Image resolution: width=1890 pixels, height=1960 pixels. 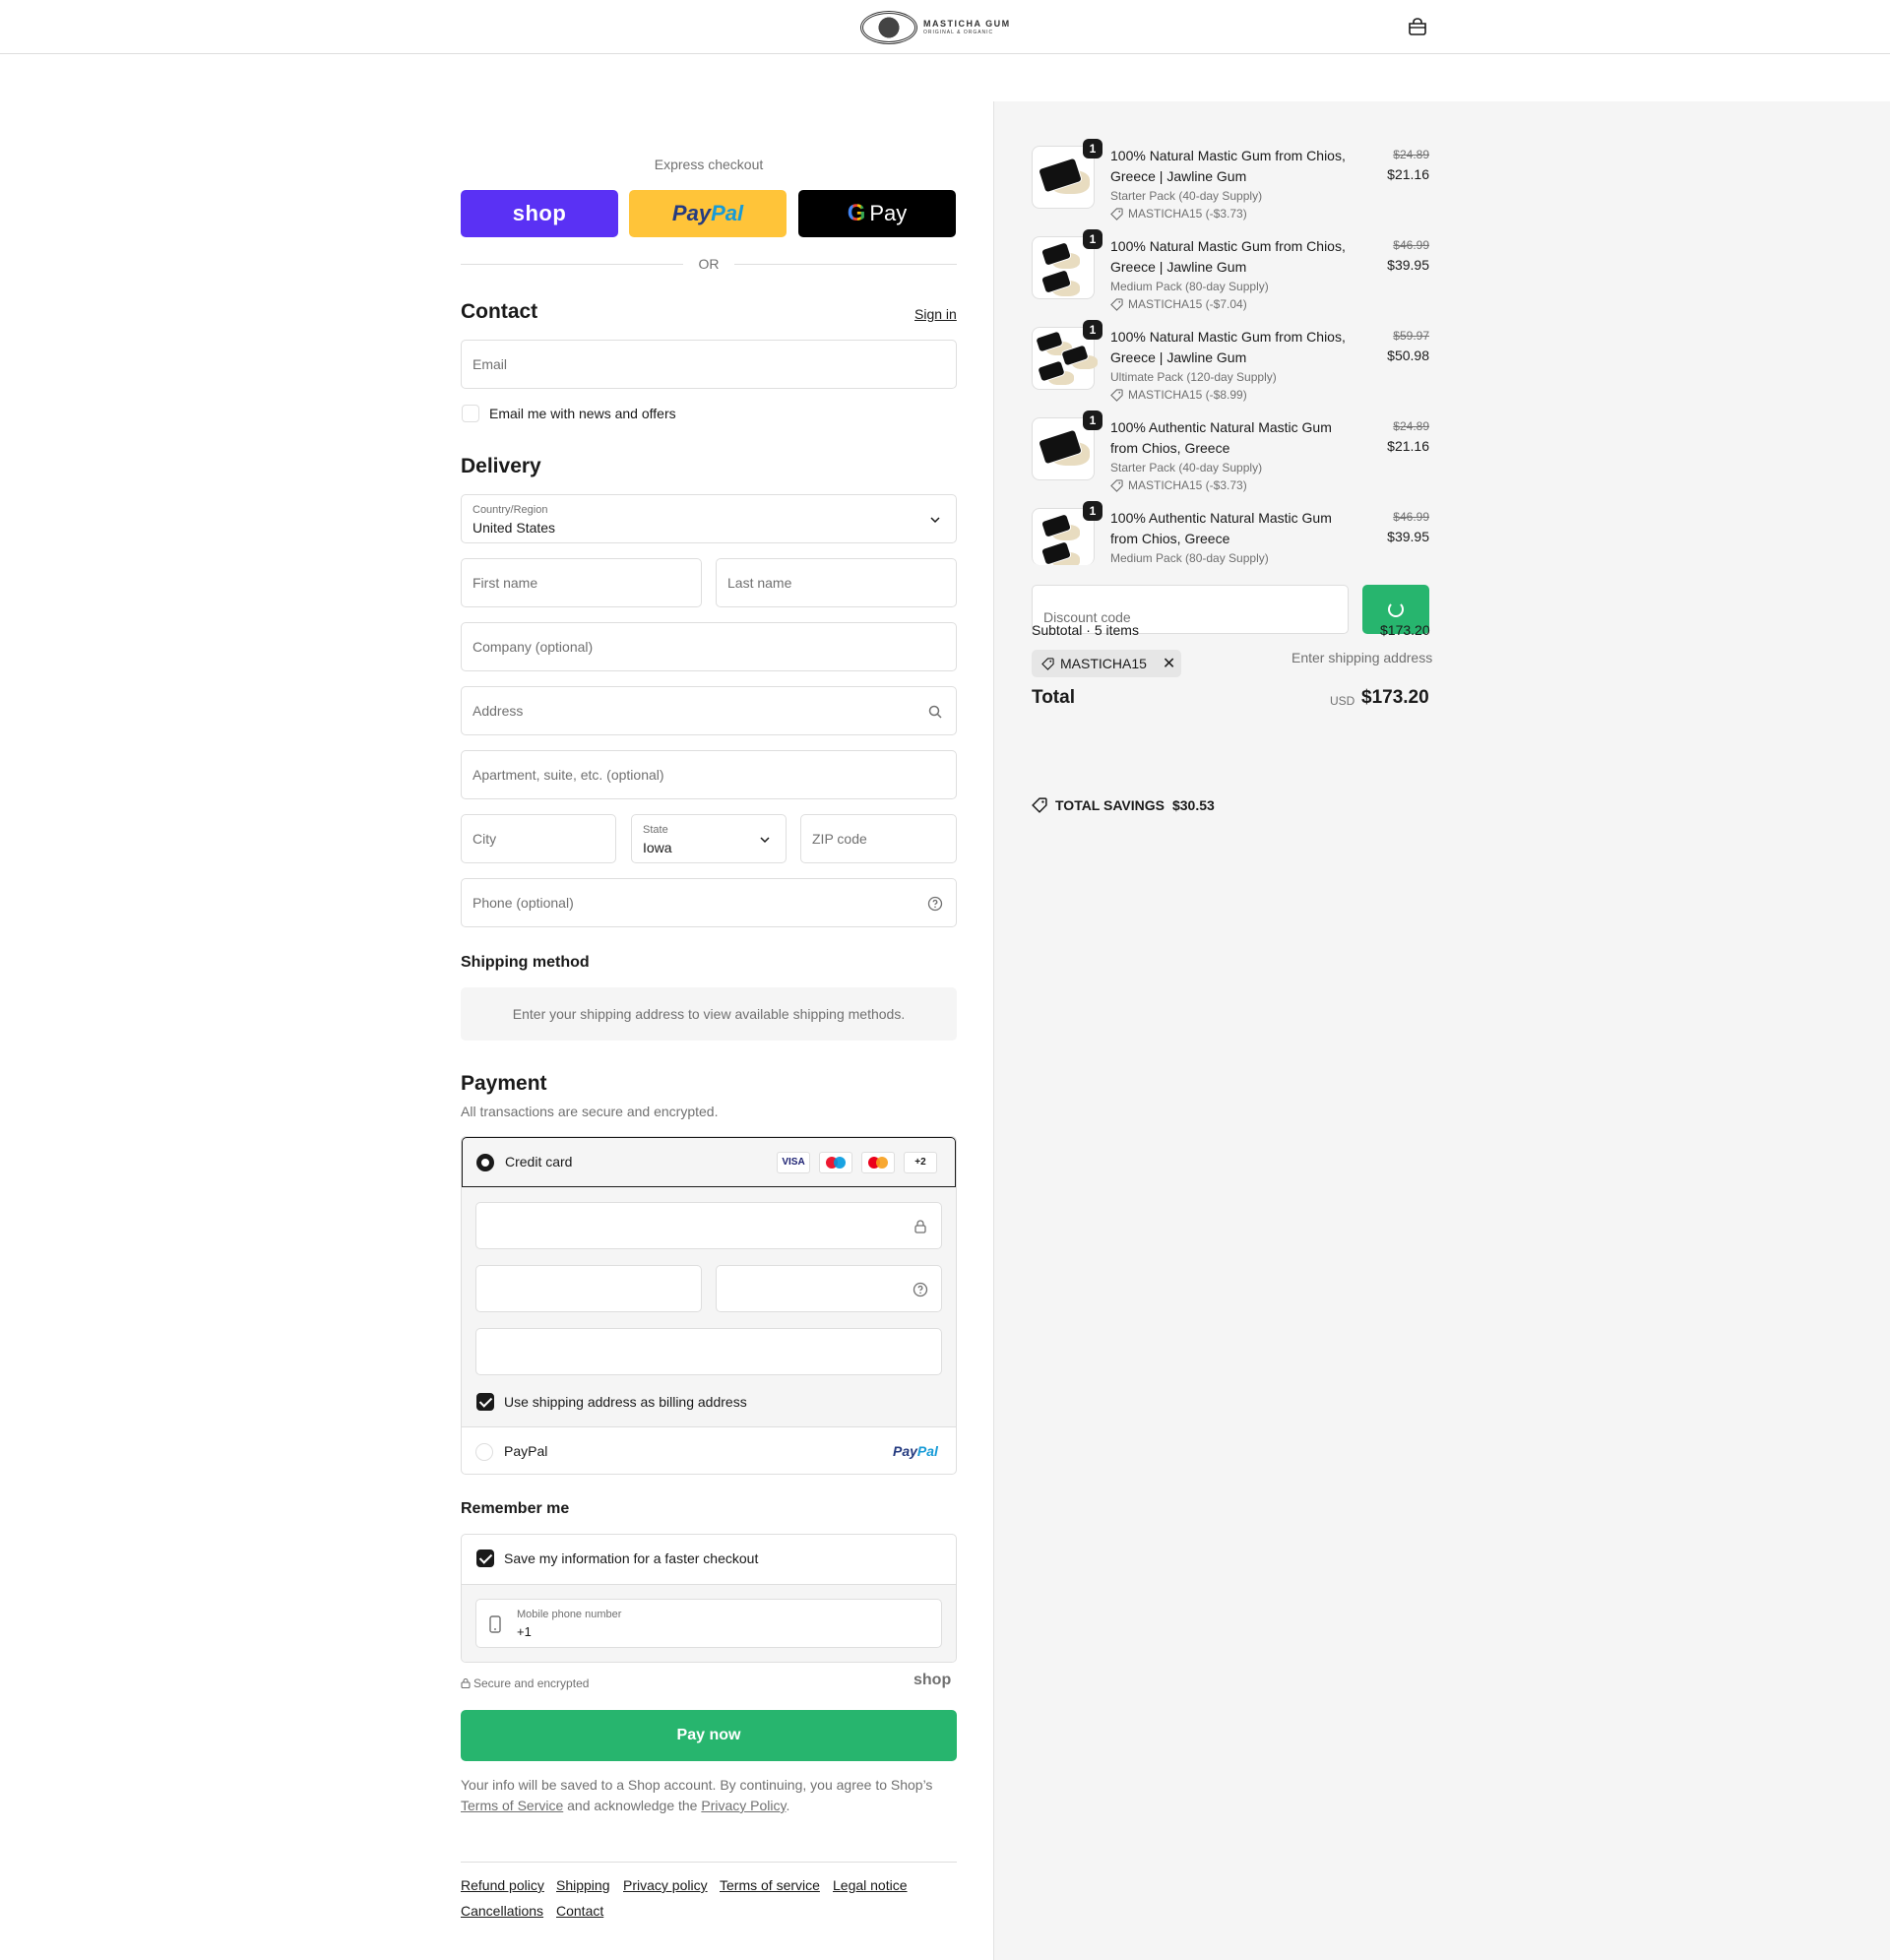 What do you see at coordinates (1411, 426) in the screenshot?
I see `original-price: $24.89` at bounding box center [1411, 426].